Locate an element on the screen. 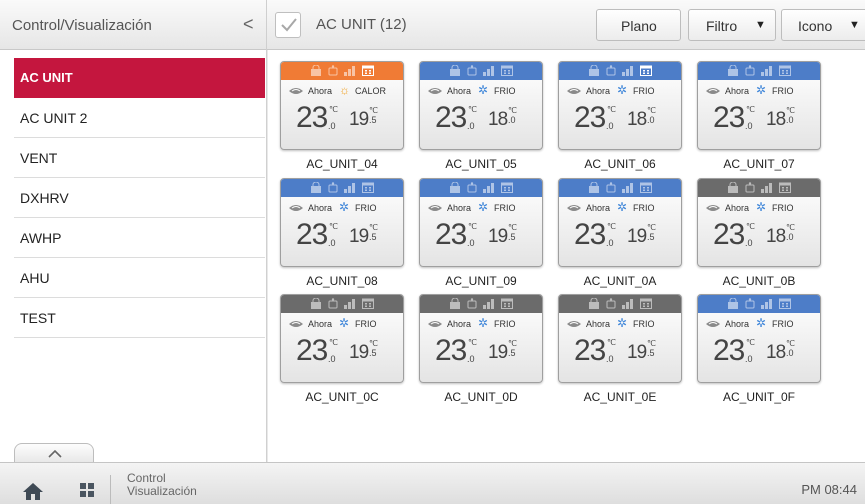 The width and height of the screenshot is (865, 504). clock: PM 08:44 is located at coordinates (829, 489).